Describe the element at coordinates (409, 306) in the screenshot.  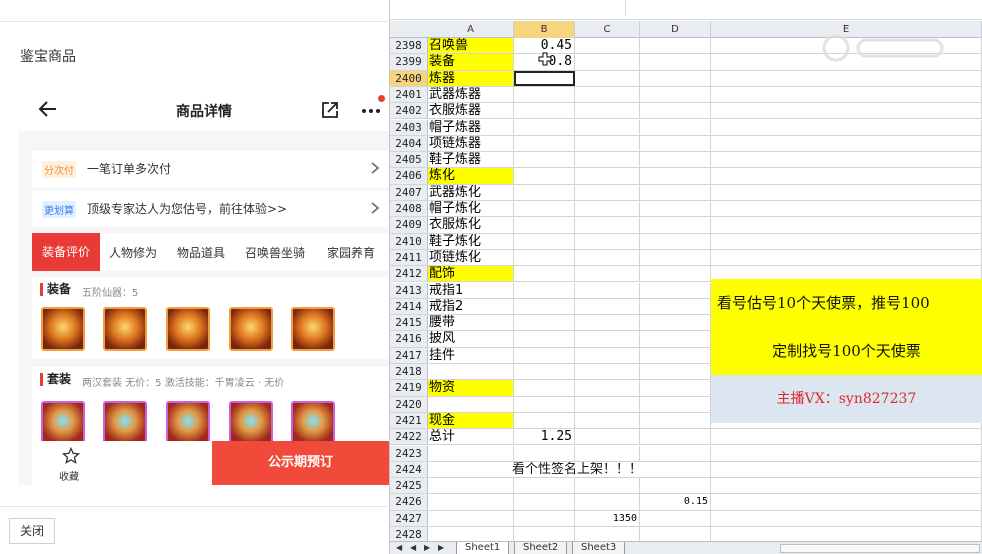
I see `row-number: 2414` at that location.